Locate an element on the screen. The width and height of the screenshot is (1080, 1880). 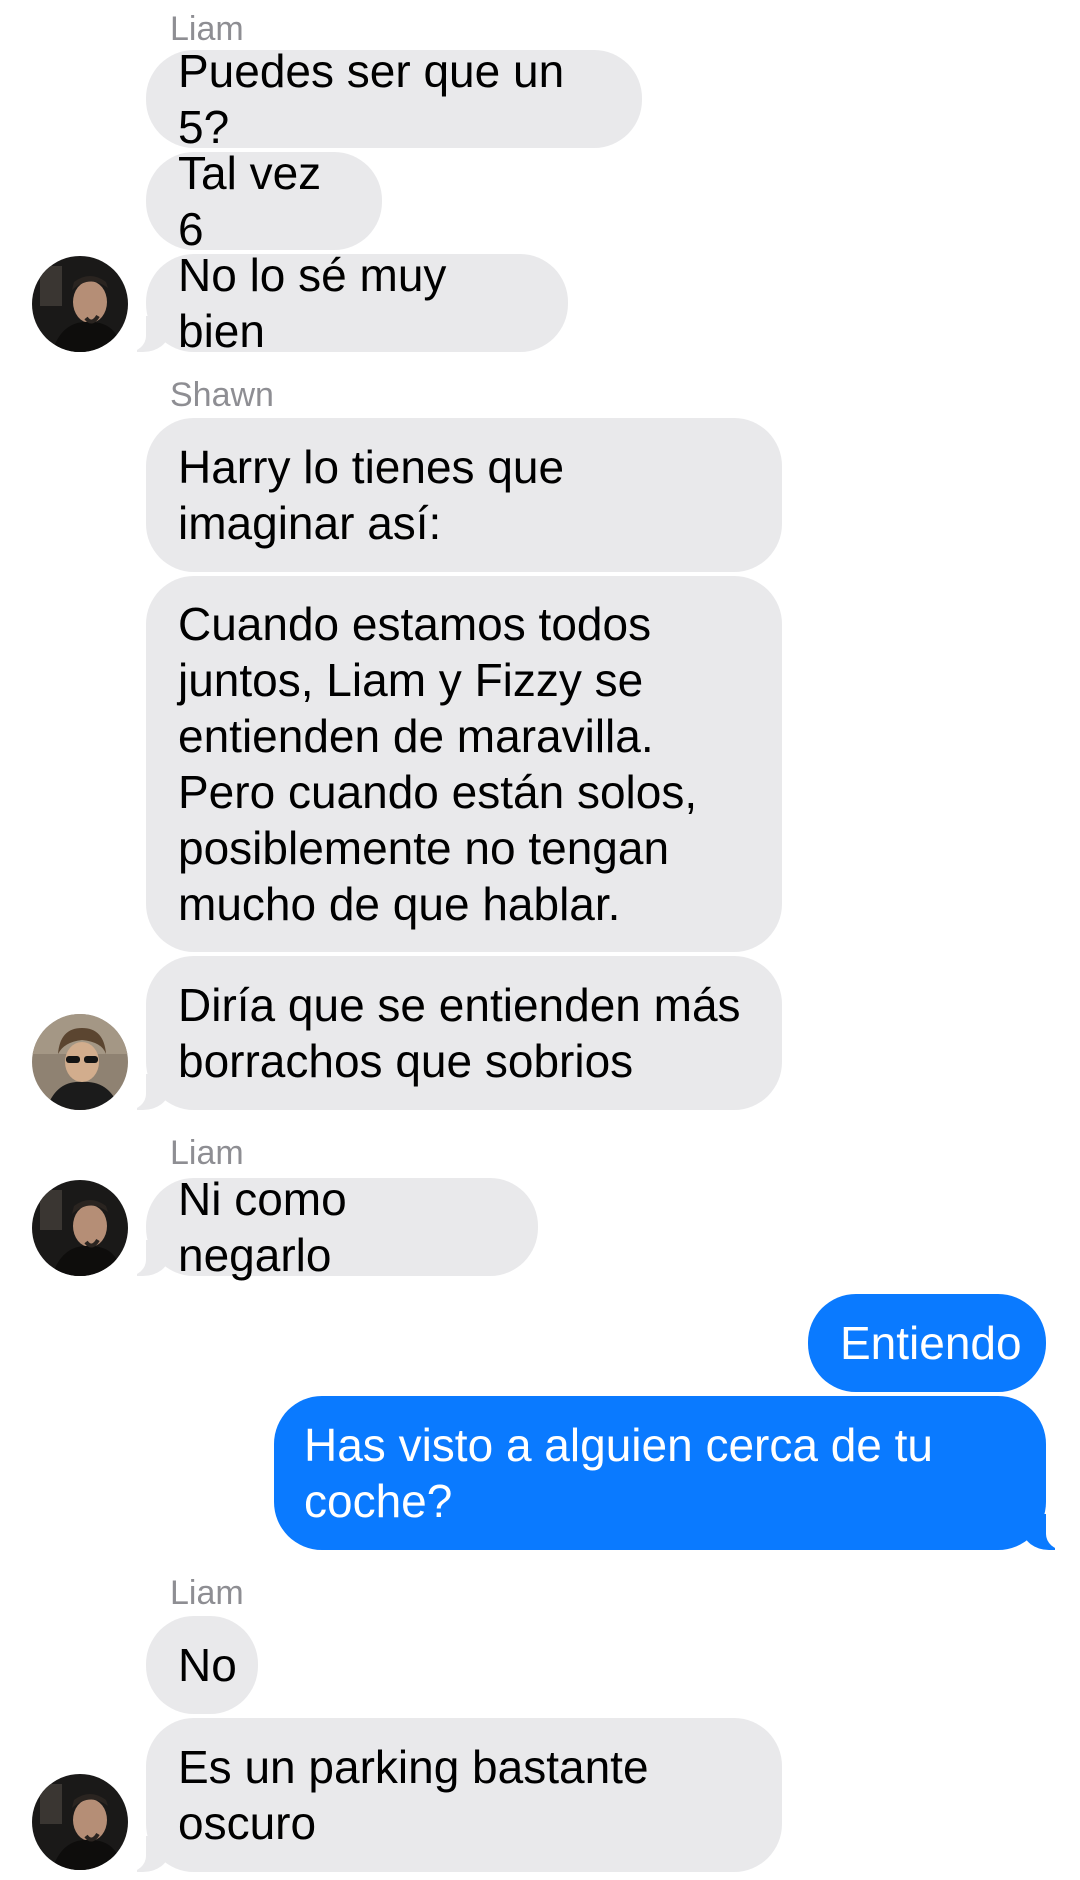
message-text: Ni como negarlo is located at coordinates (262, 1227).